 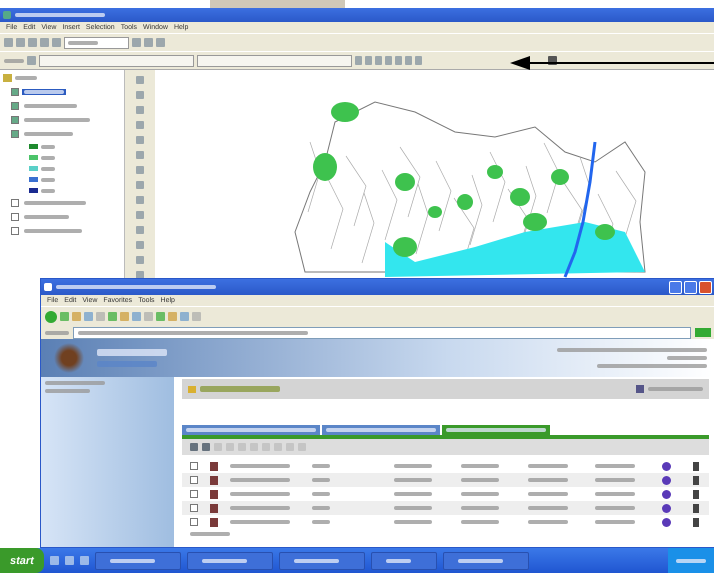 What do you see at coordinates (48, 287) in the screenshot?
I see `page-icon` at bounding box center [48, 287].